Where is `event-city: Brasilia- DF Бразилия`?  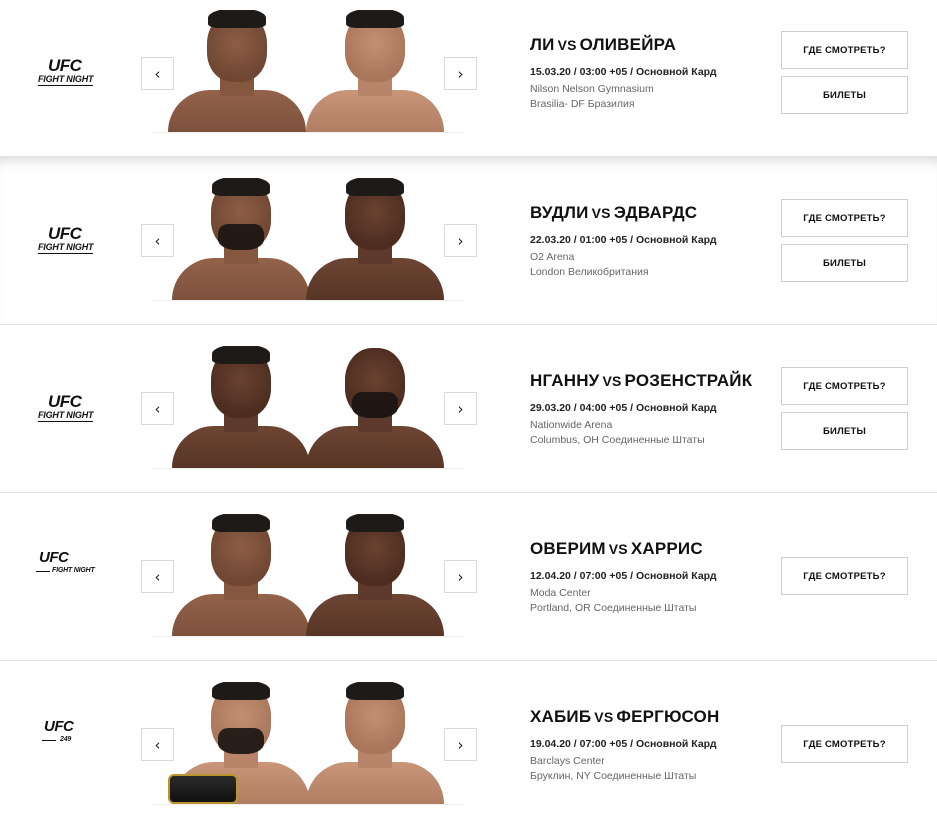 event-city: Brasilia- DF Бразилия is located at coordinates (582, 104).